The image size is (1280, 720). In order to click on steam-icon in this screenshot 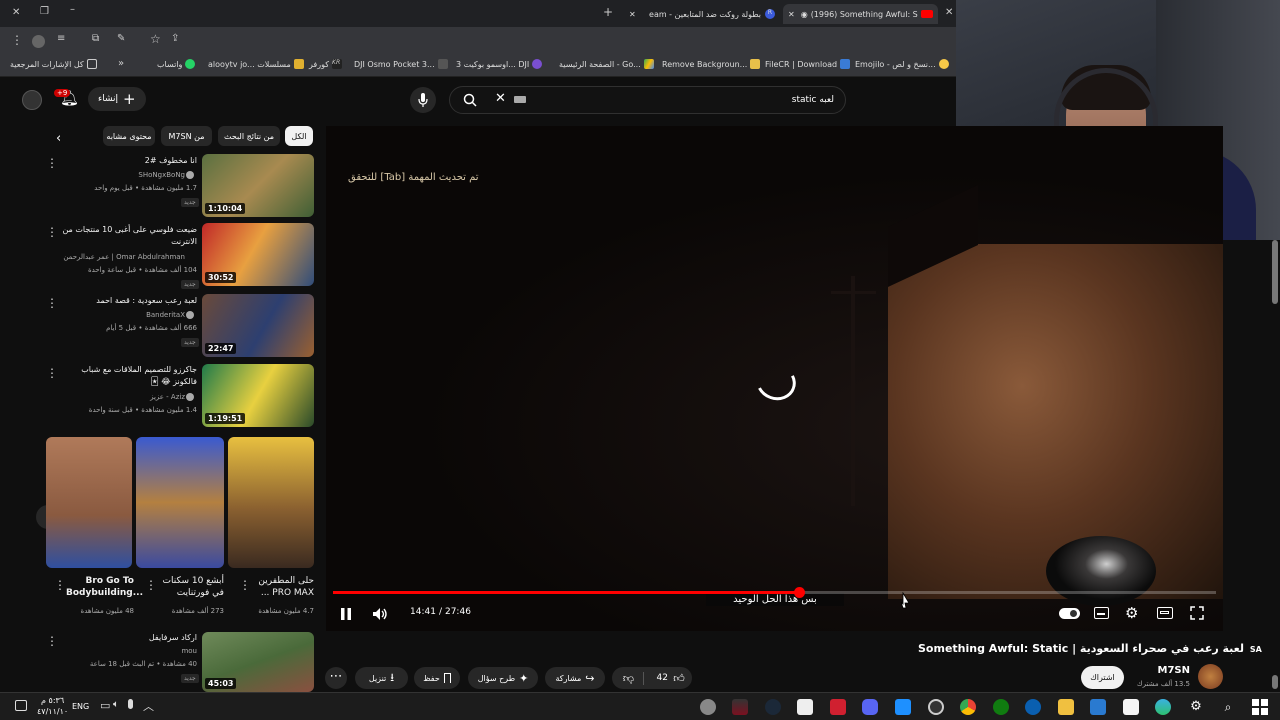, I will do `click(773, 707)`.